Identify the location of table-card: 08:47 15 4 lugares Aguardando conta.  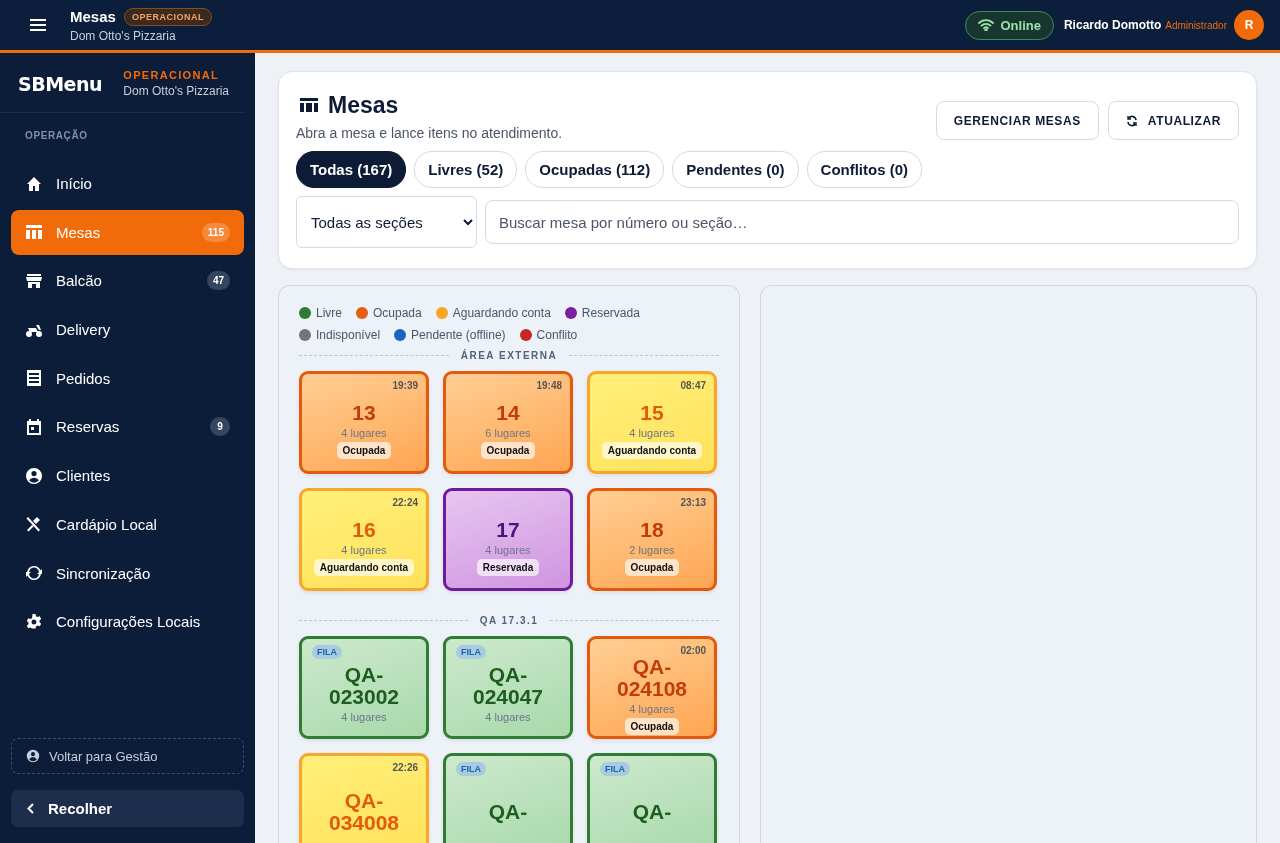
(652, 422).